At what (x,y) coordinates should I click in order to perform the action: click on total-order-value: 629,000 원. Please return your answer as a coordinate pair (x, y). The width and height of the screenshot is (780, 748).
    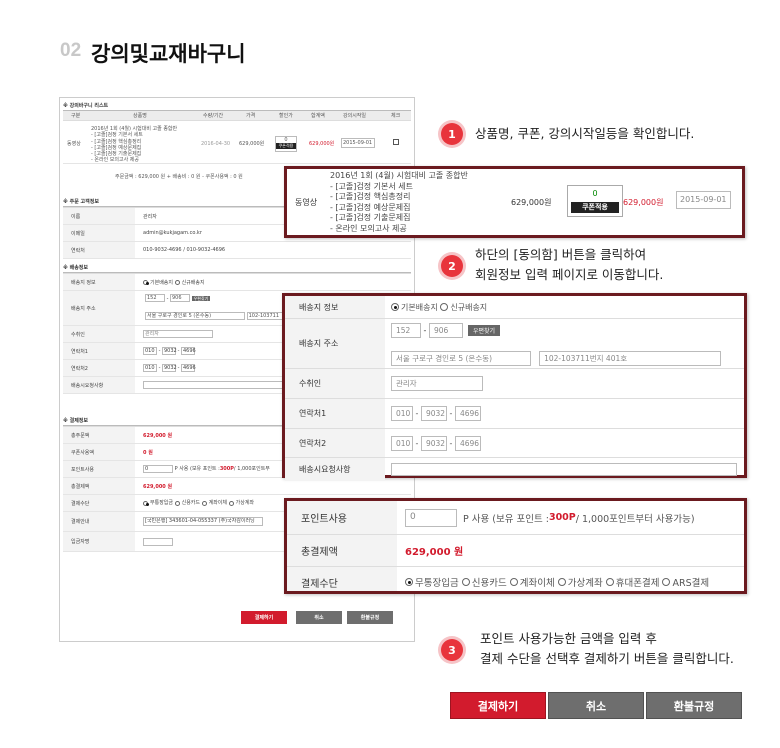
    Looking at the image, I should click on (158, 435).